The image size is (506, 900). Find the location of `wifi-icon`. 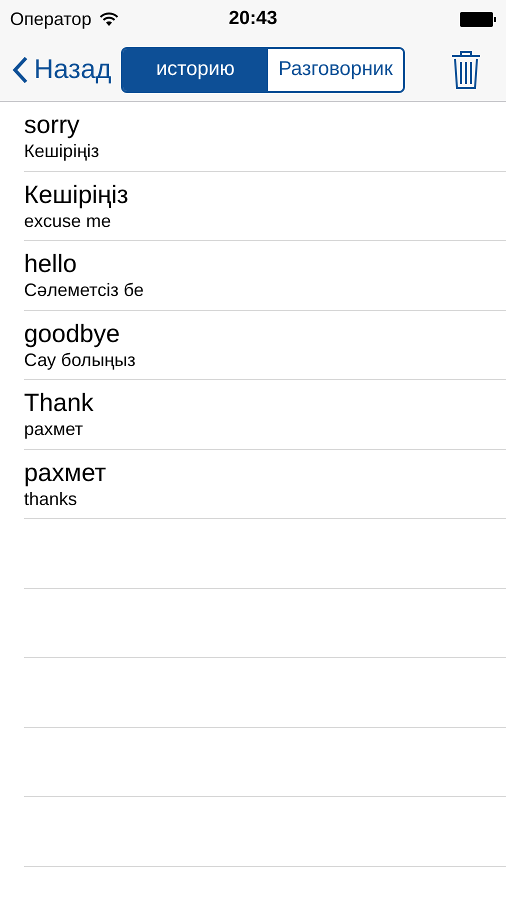

wifi-icon is located at coordinates (109, 19).